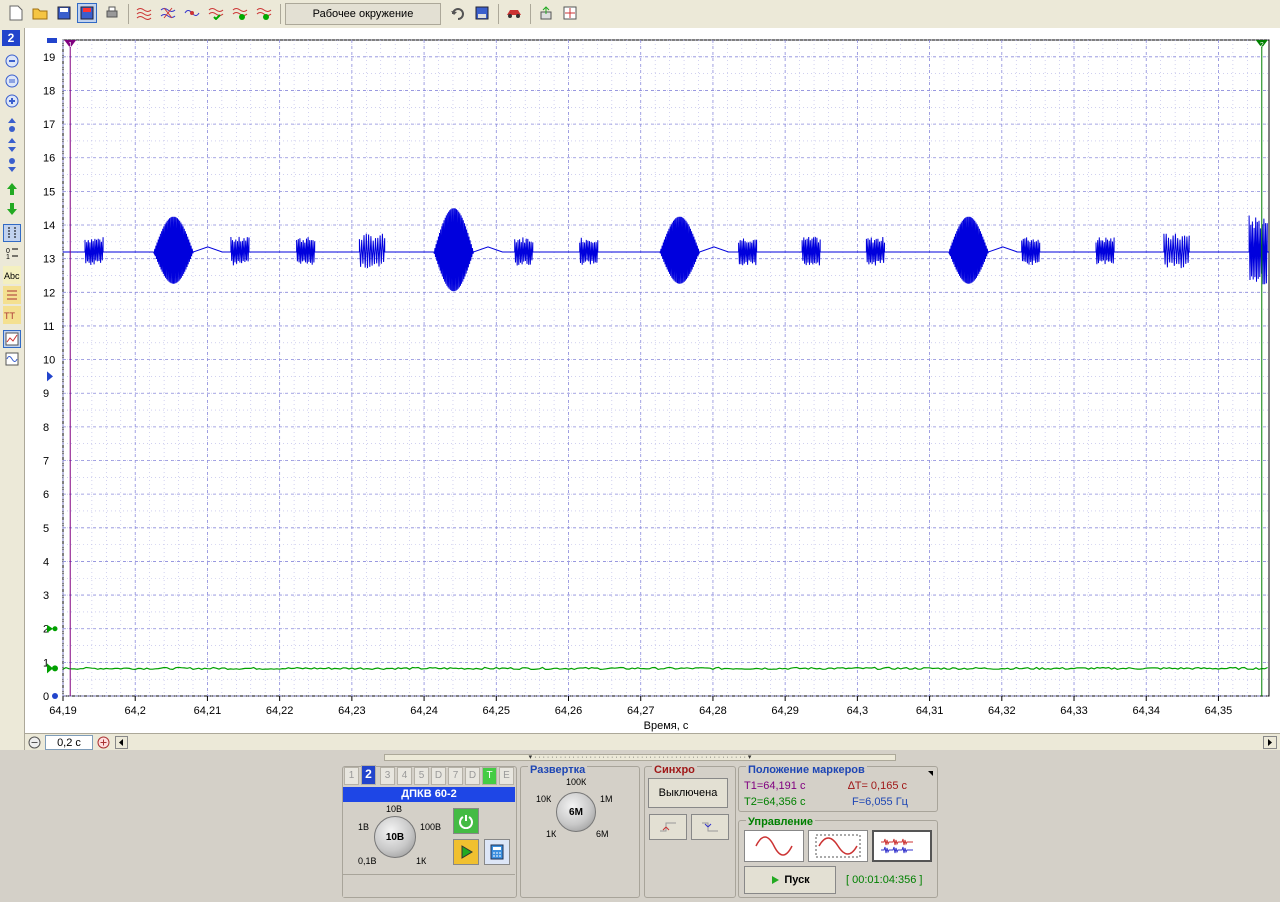 The height and width of the screenshot is (902, 1280). Describe the element at coordinates (49, 226) in the screenshot. I see `y-tick-label: 14` at that location.